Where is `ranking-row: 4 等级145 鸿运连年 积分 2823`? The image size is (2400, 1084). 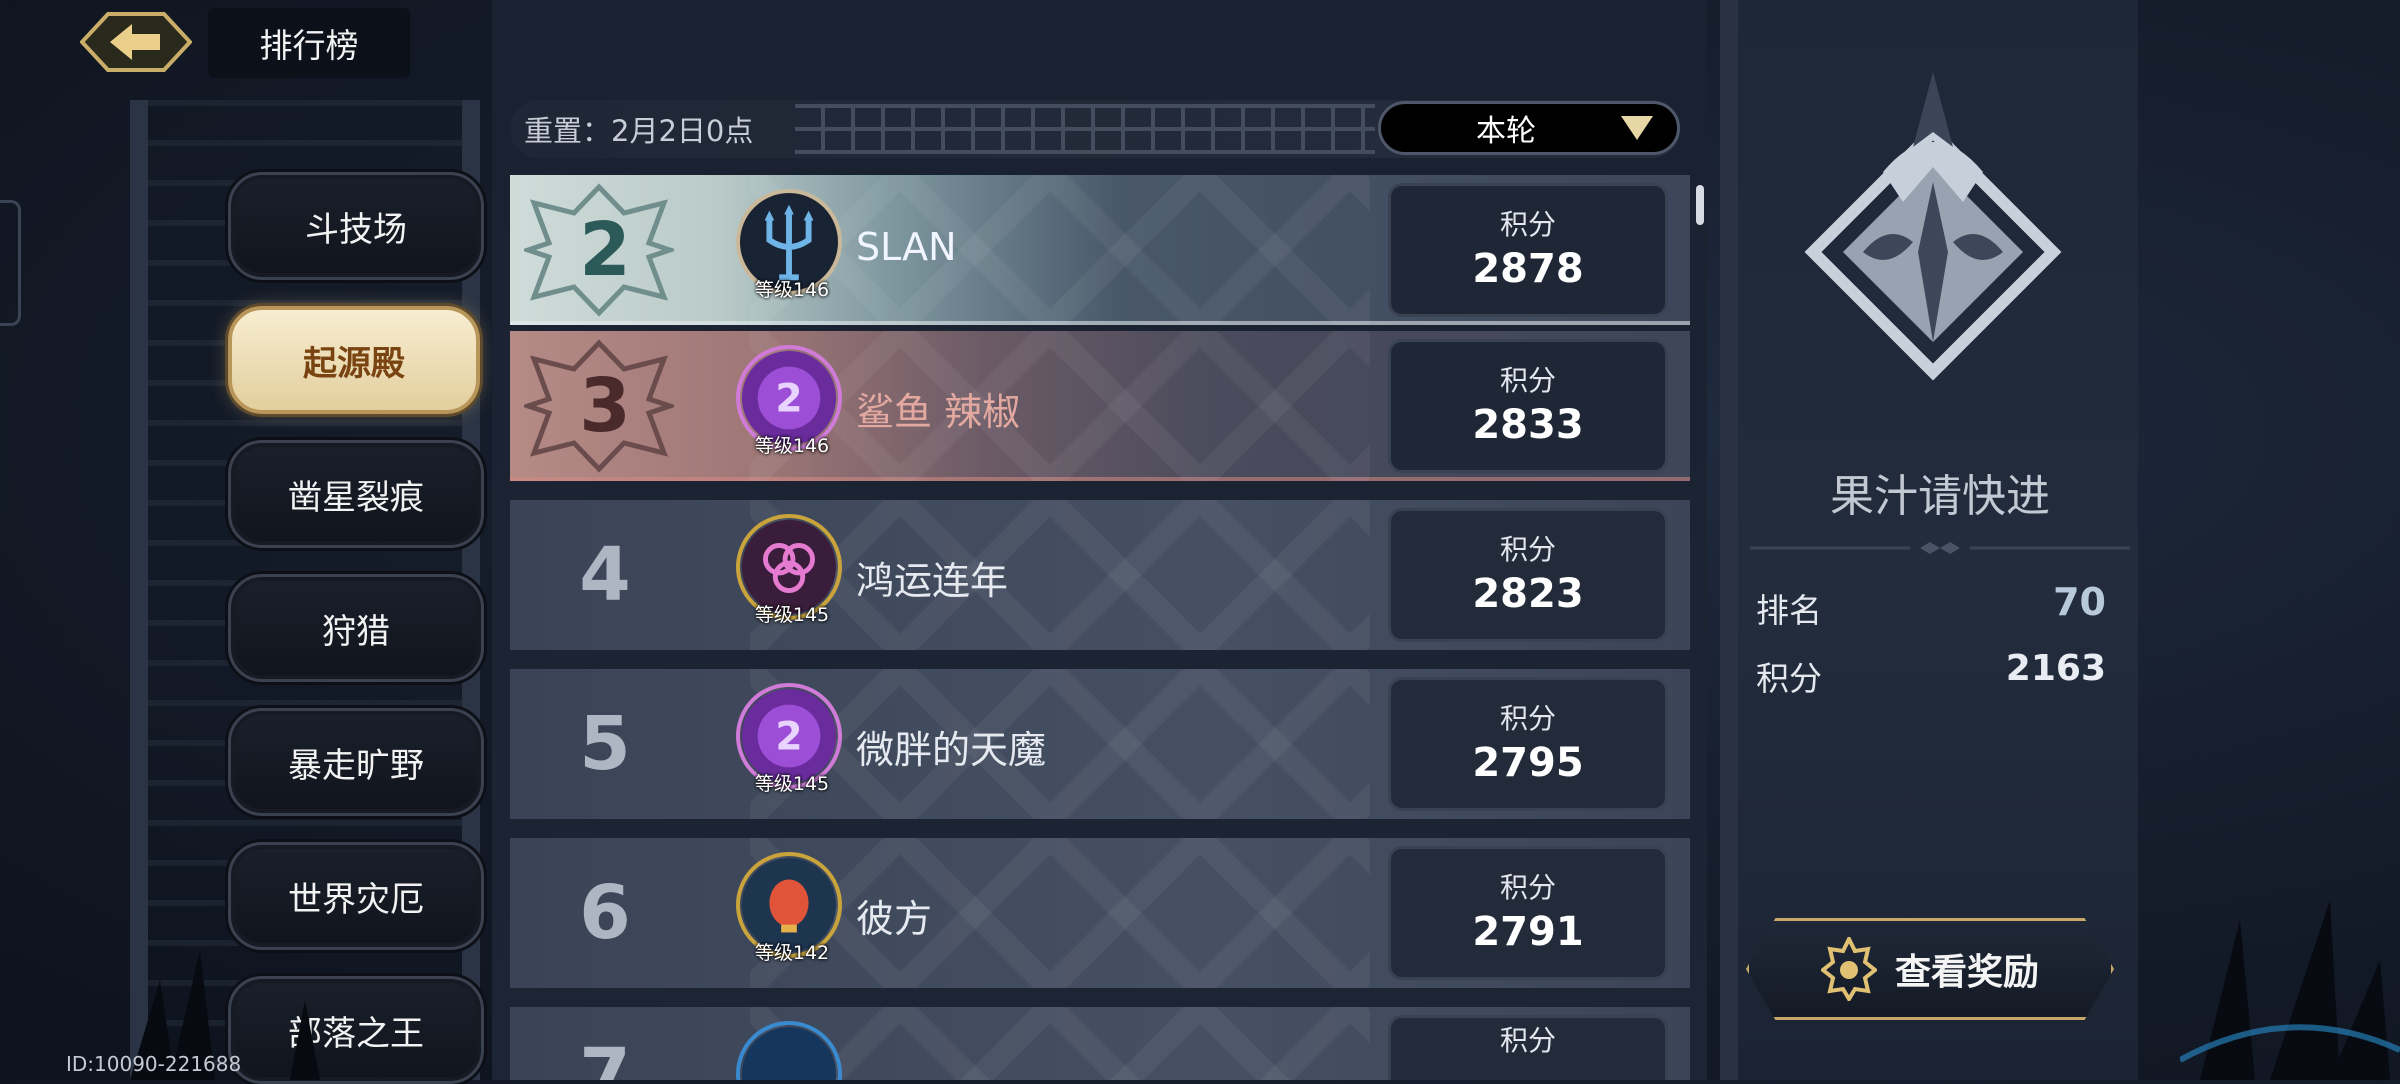 ranking-row: 4 等级145 鸿运连年 积分 2823 is located at coordinates (1100, 575).